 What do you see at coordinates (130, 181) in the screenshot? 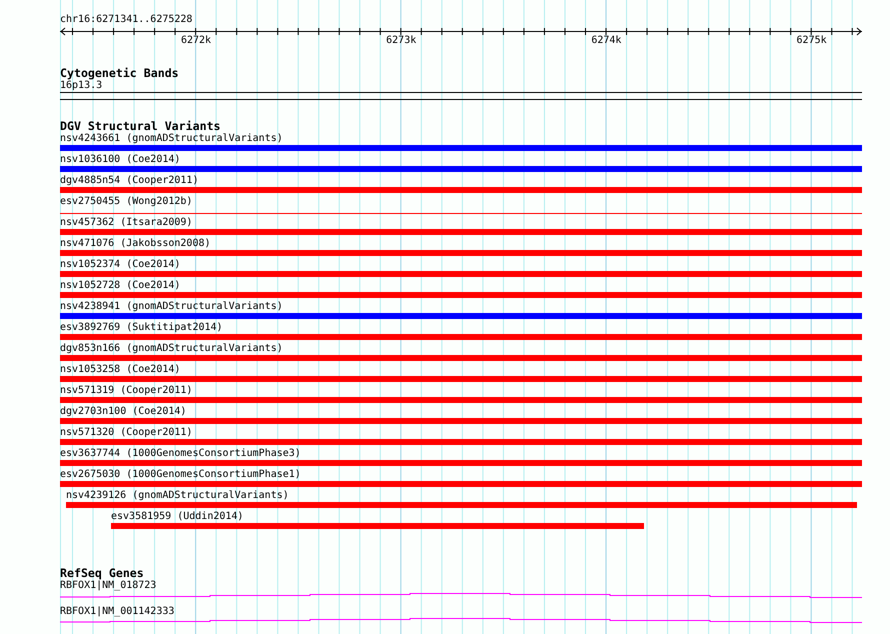
I see `variant-label: dgv4885n54 (Cooper2011)` at bounding box center [130, 181].